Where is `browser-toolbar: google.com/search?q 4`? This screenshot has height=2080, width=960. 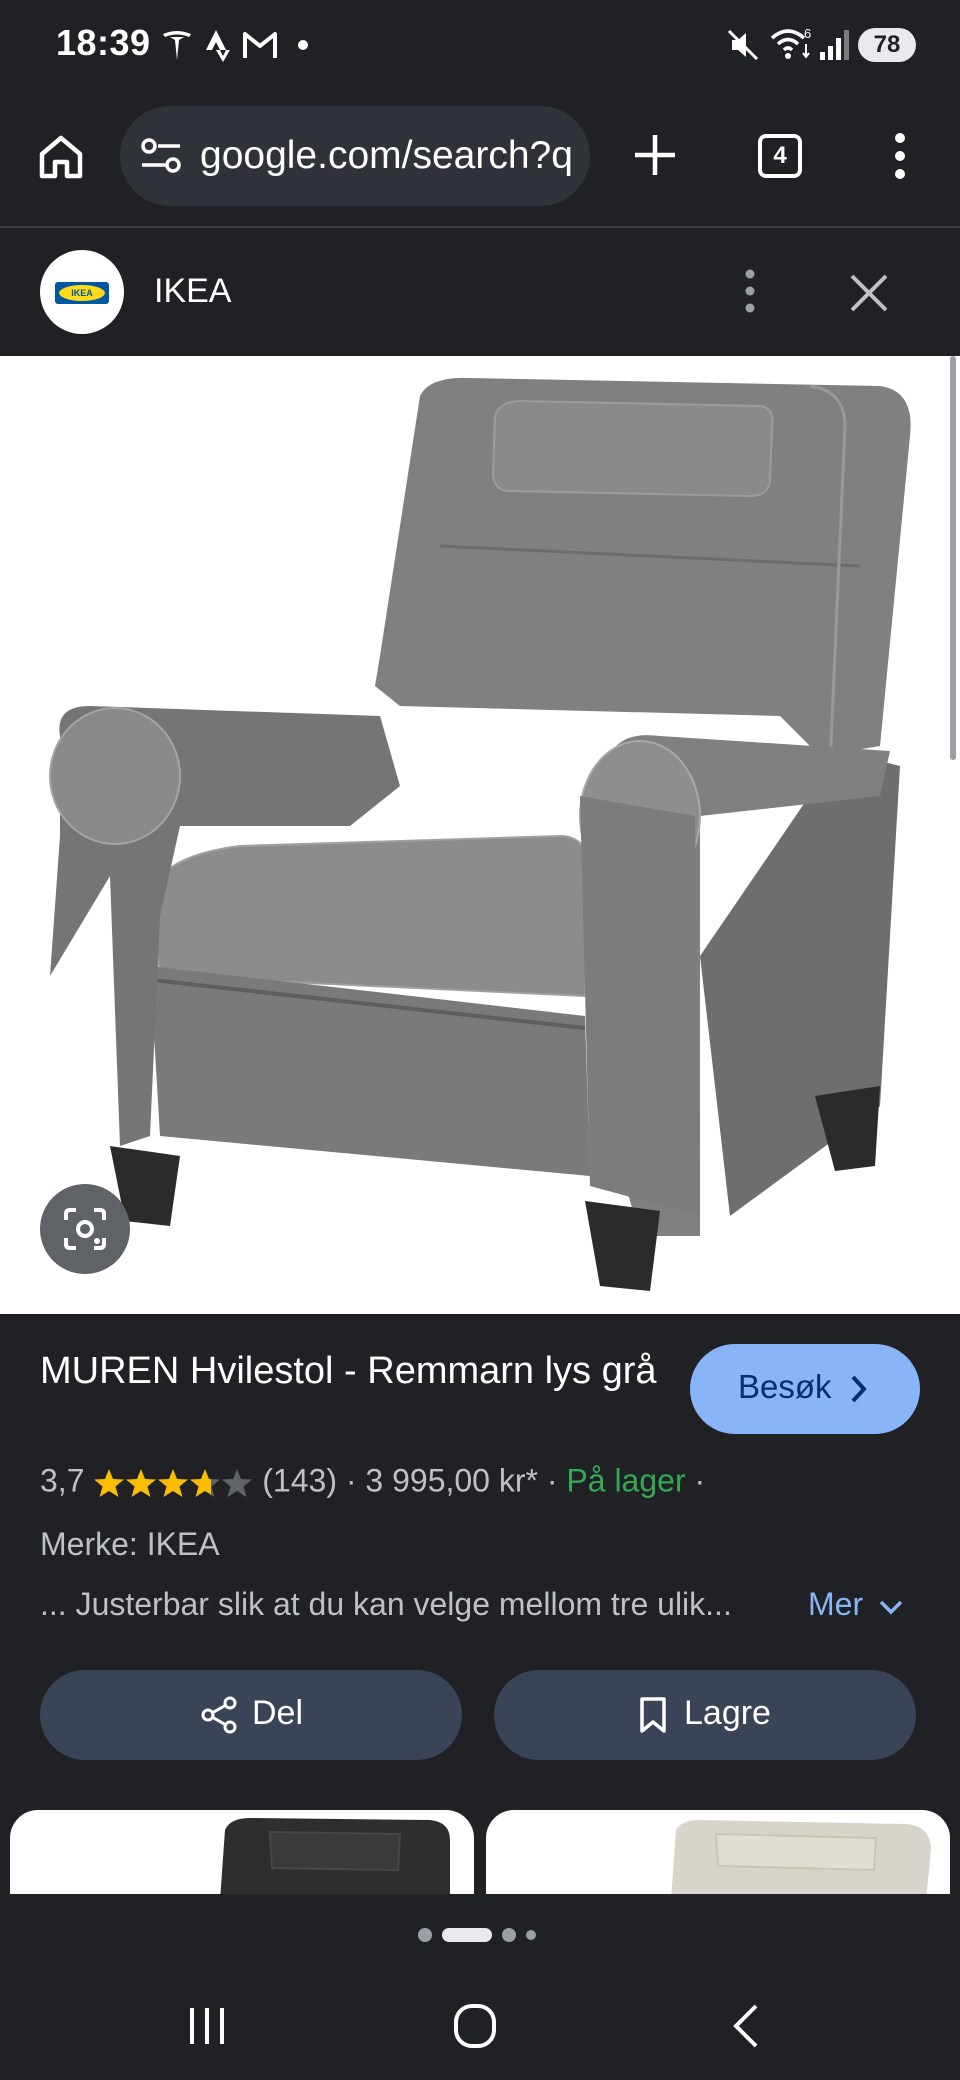 browser-toolbar: google.com/search?q 4 is located at coordinates (480, 158).